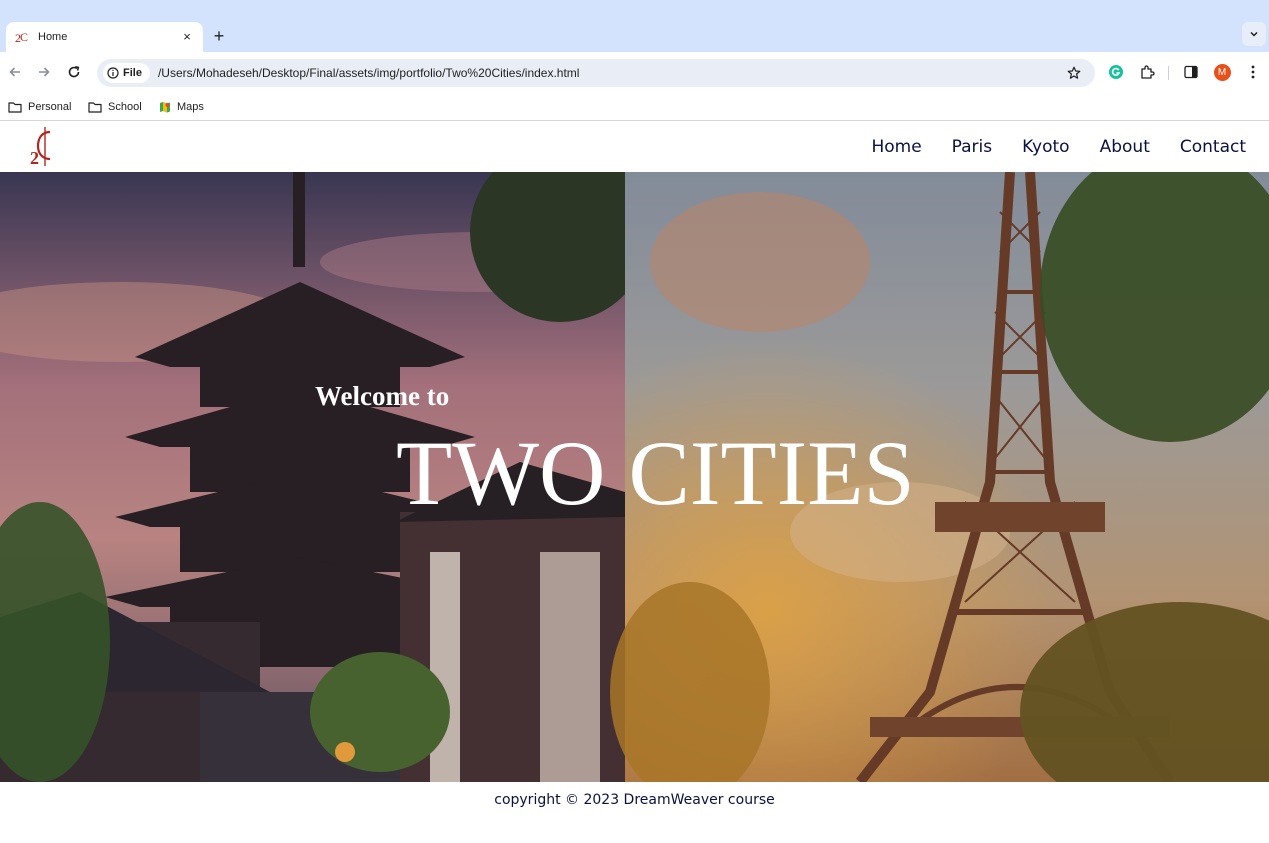  Describe the element at coordinates (1168, 73) in the screenshot. I see `toolbar-separator` at that location.